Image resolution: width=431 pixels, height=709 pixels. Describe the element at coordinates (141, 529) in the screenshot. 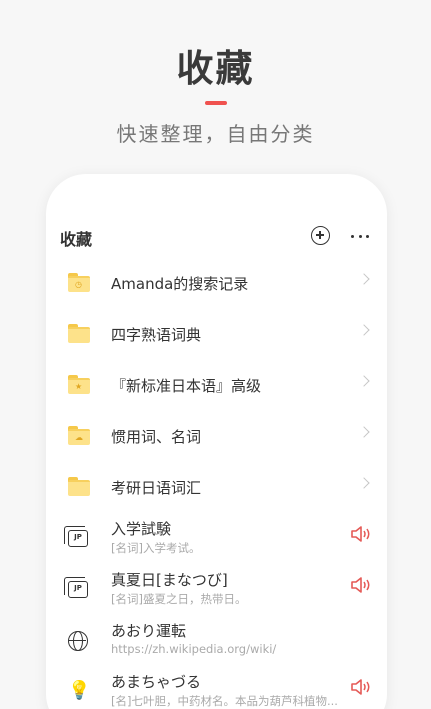

I see `entry-word: 入学試験` at that location.